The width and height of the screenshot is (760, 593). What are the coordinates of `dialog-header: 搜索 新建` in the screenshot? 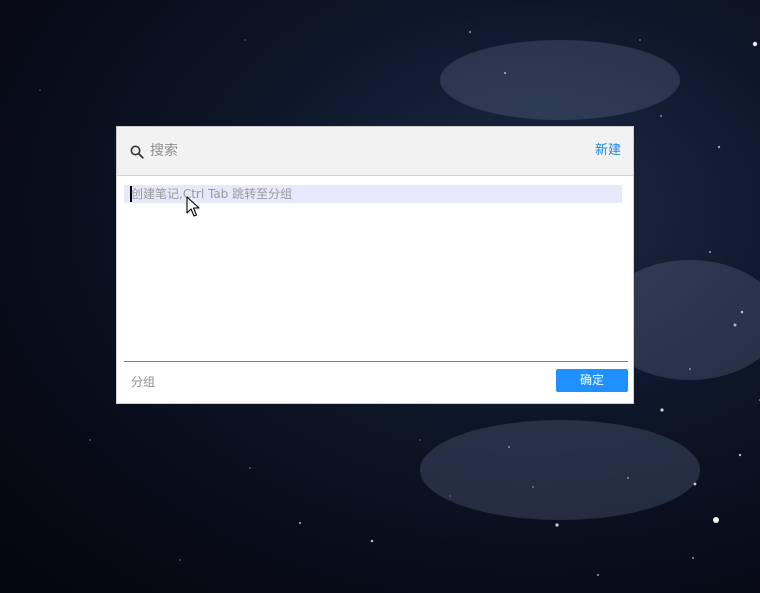 It's located at (375, 151).